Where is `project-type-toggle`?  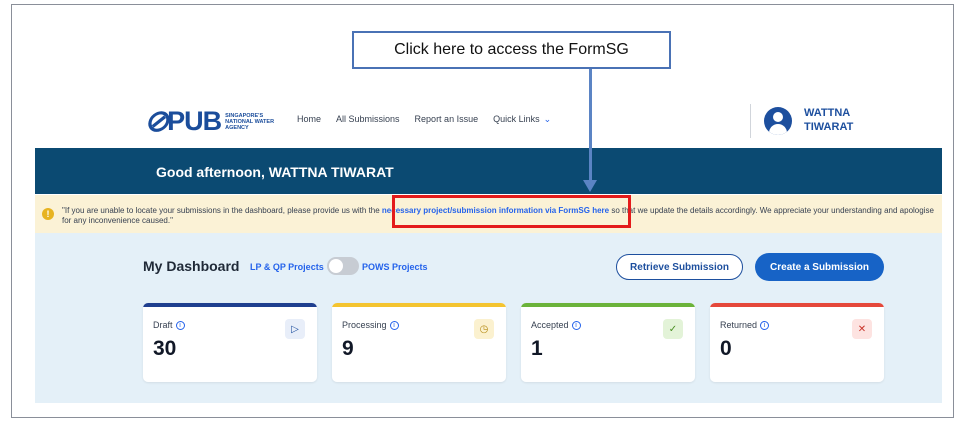 project-type-toggle is located at coordinates (343, 266).